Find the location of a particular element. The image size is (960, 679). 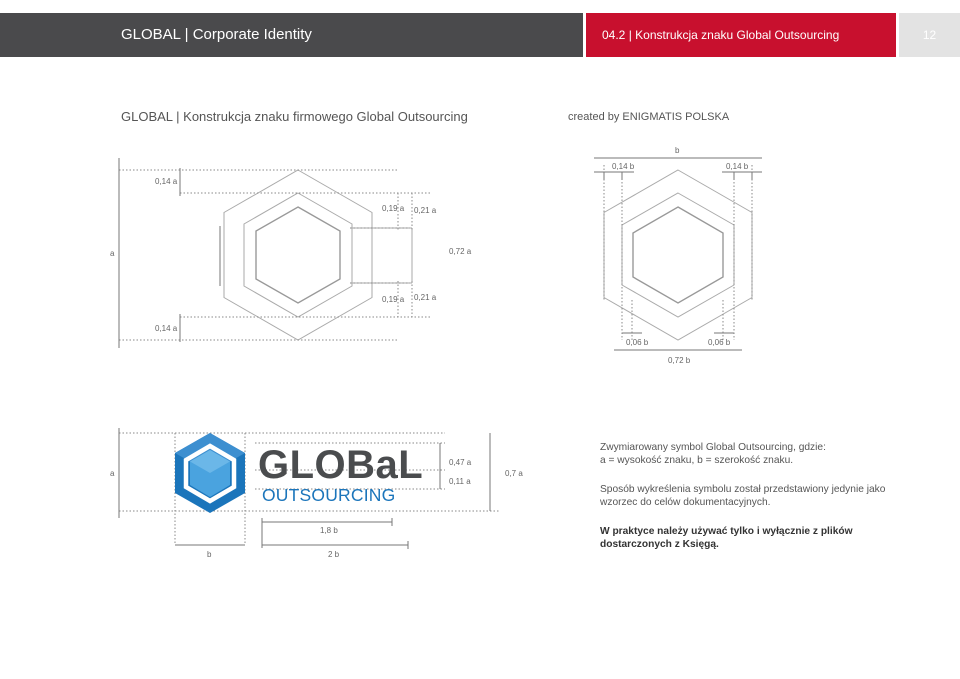

hex-middle-right is located at coordinates (678, 255).